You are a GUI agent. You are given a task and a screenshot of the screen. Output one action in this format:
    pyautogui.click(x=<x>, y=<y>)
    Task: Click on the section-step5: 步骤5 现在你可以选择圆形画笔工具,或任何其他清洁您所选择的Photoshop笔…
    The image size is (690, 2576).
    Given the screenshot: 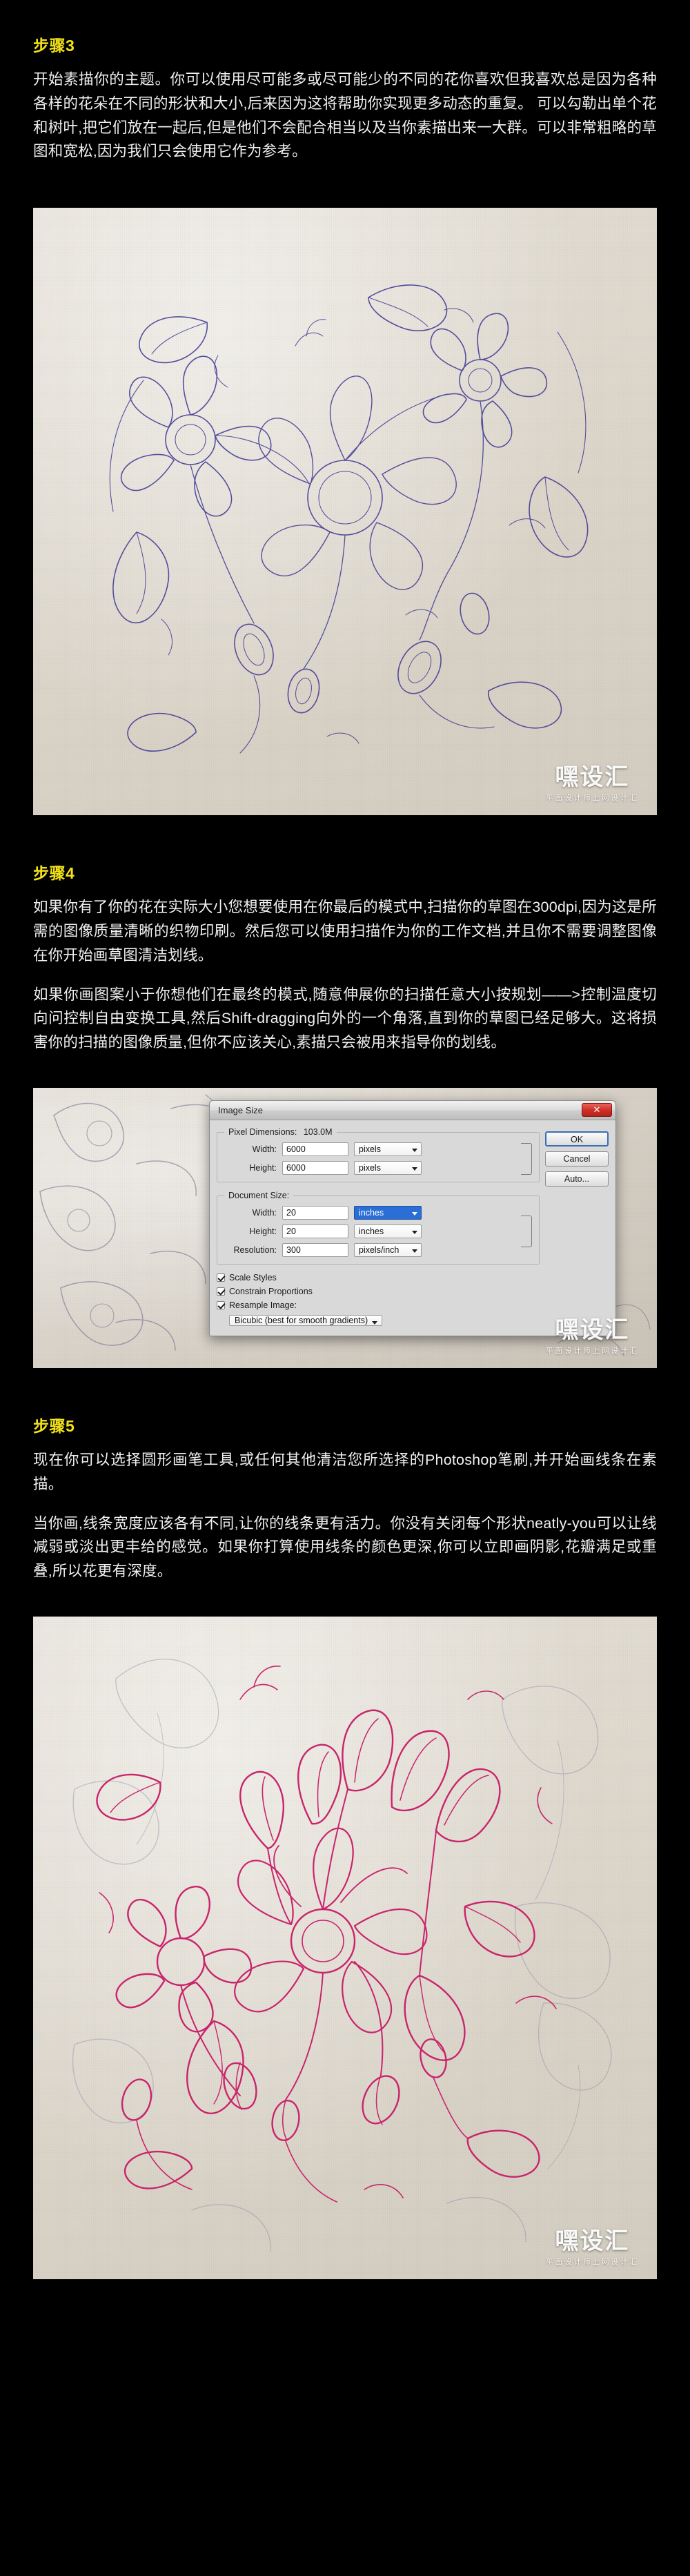 What is the action you would take?
    pyautogui.click(x=345, y=1499)
    